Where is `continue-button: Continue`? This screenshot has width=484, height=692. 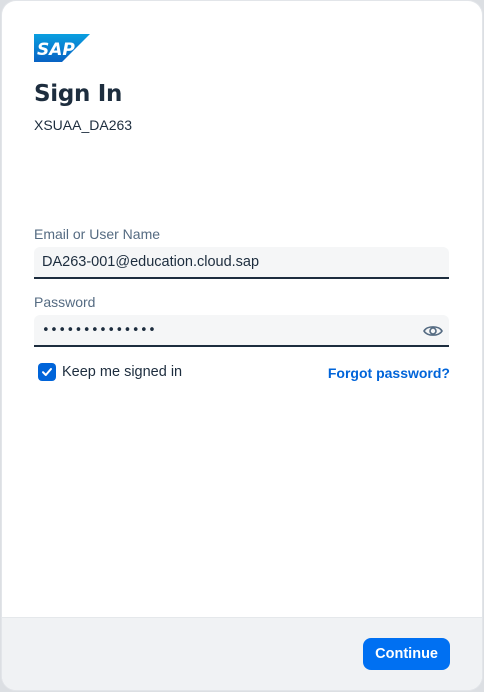
continue-button: Continue is located at coordinates (406, 654).